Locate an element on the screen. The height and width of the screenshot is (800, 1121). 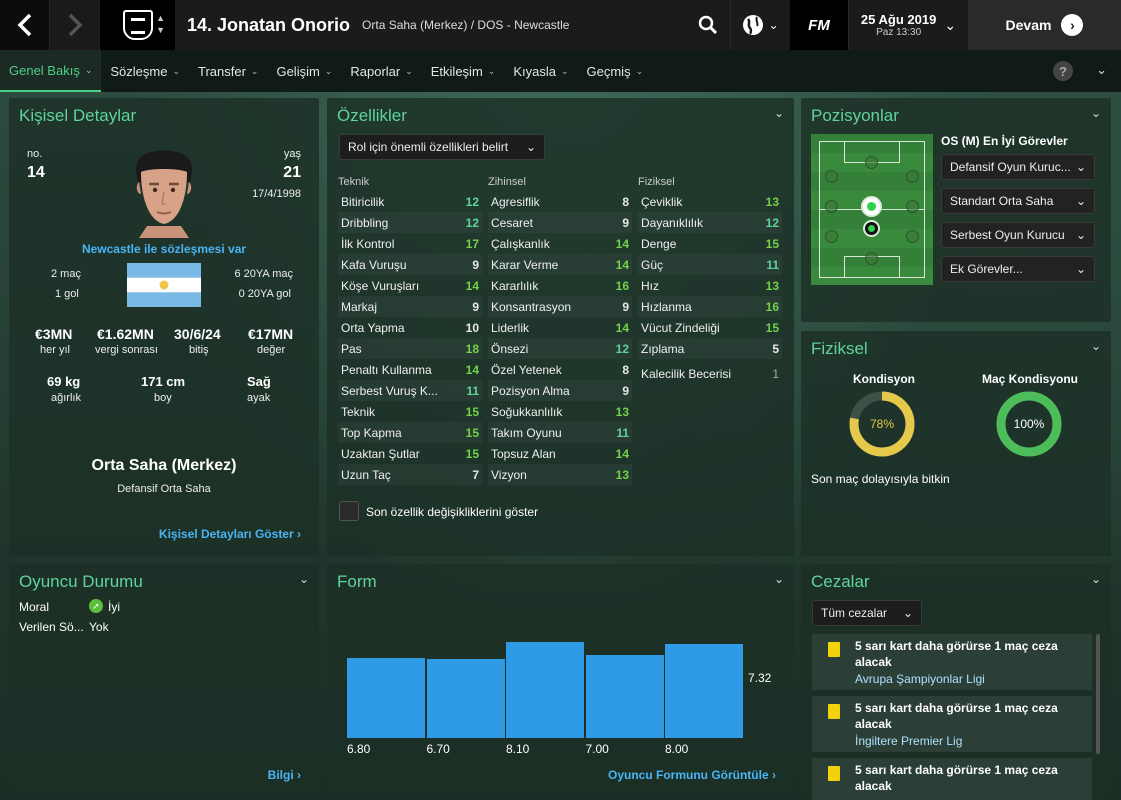
ban-competition: İngiltere Premier Lig is located at coordinates (908, 741).